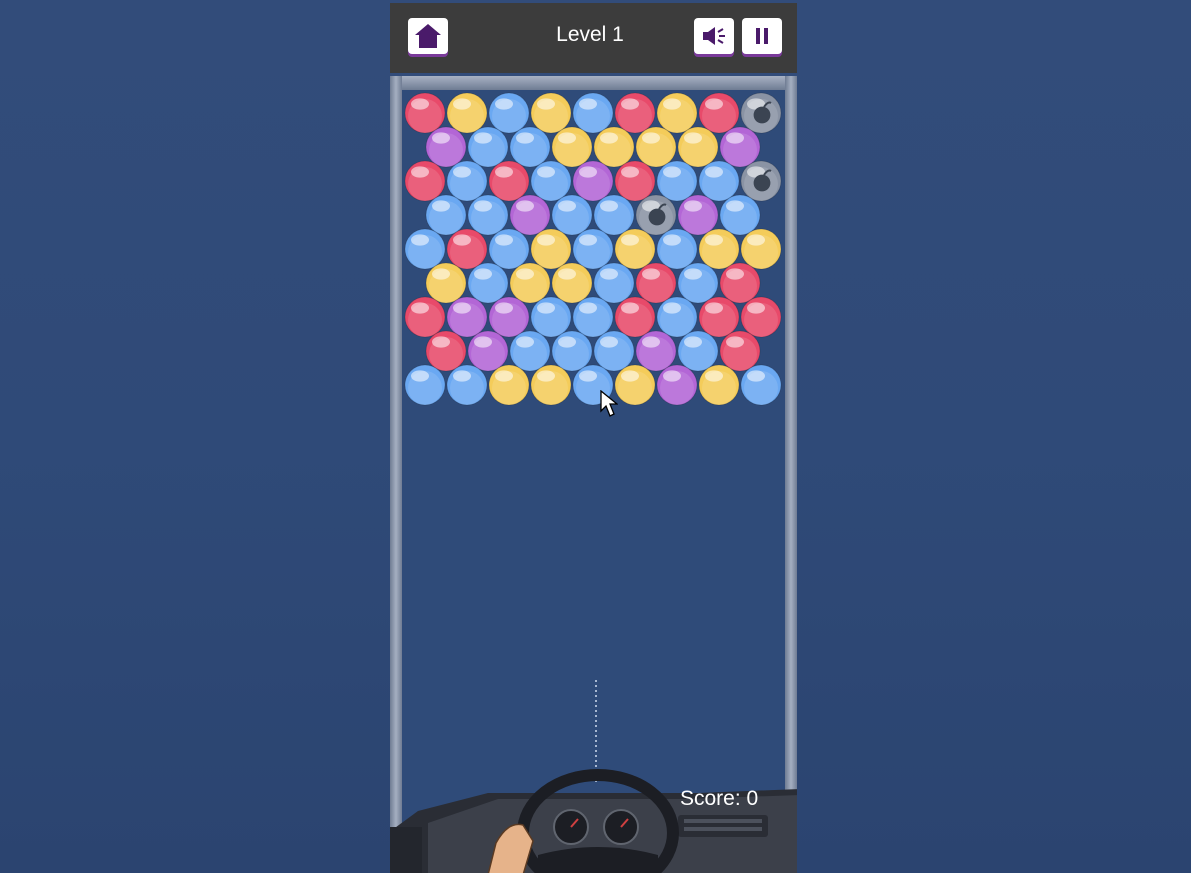 This screenshot has height=873, width=1191. I want to click on mouse-cursor-icon, so click(609, 403).